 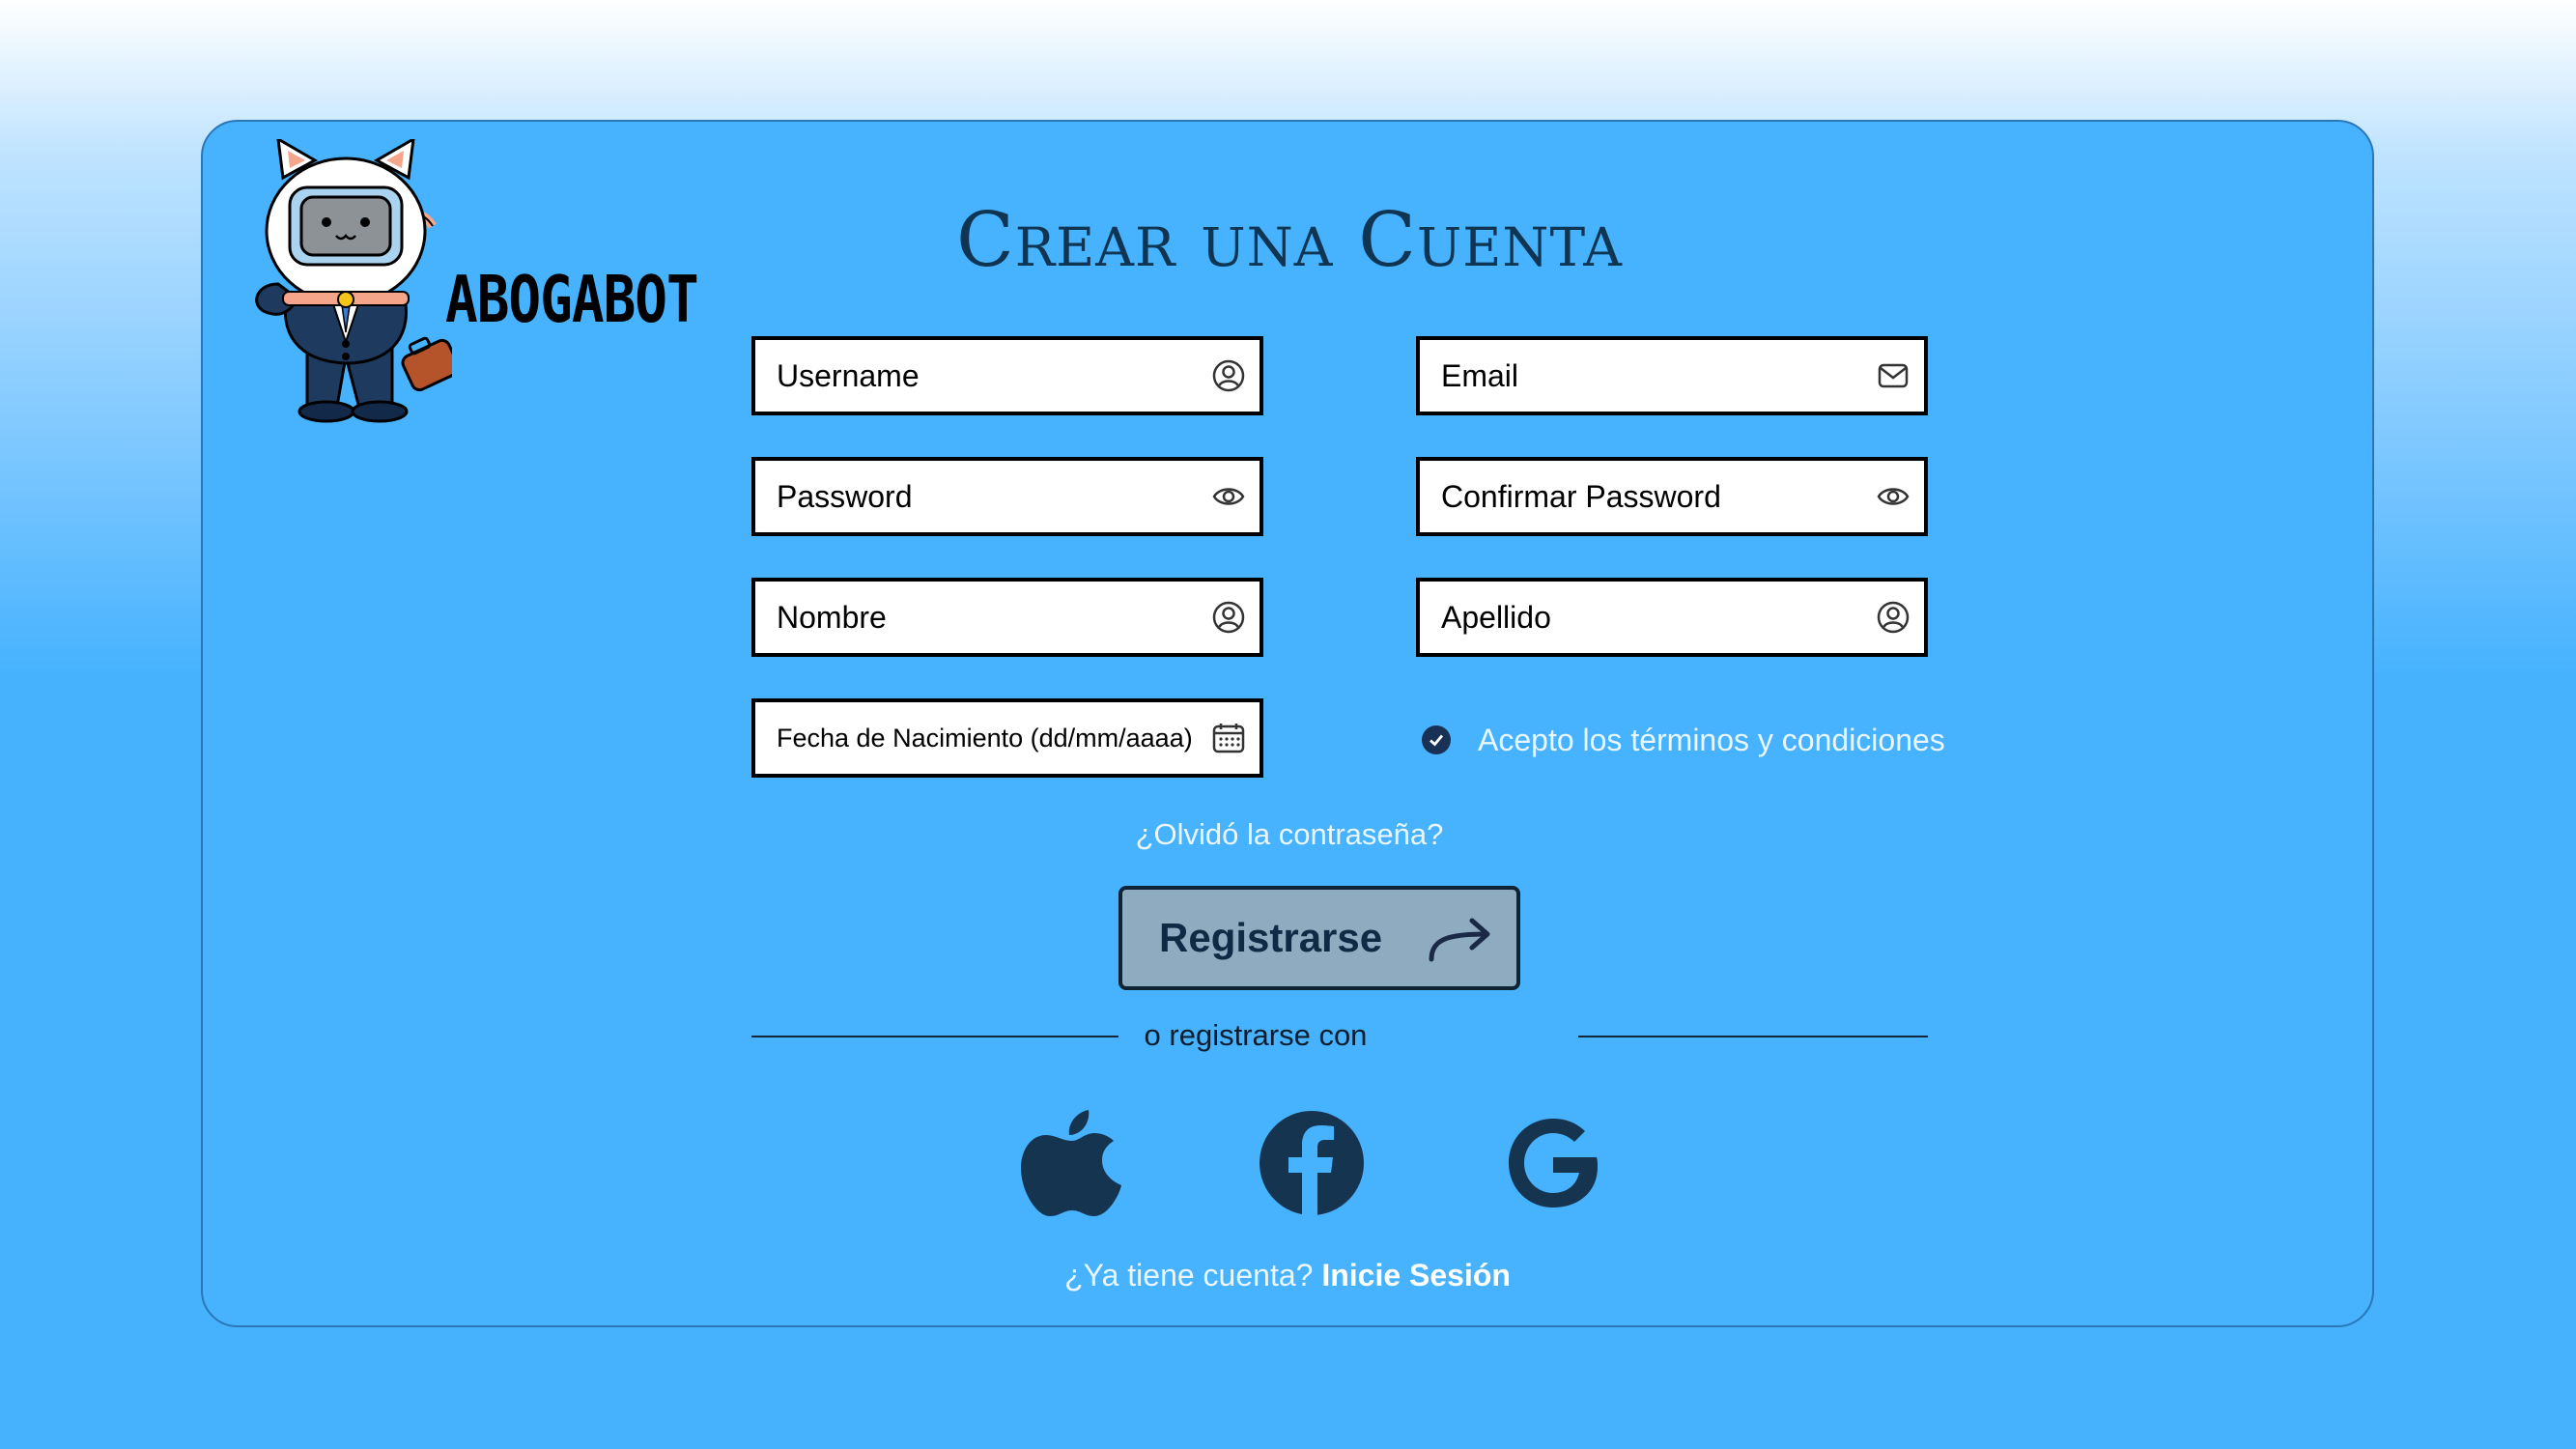 I want to click on apellido-field, so click(x=1672, y=617).